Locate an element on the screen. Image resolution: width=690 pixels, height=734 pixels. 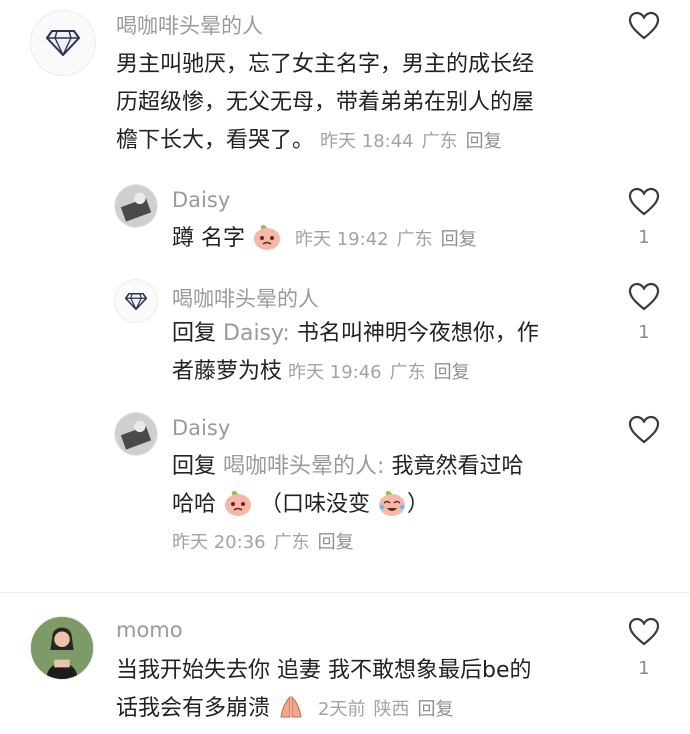
comment-time: 2天前 is located at coordinates (342, 709).